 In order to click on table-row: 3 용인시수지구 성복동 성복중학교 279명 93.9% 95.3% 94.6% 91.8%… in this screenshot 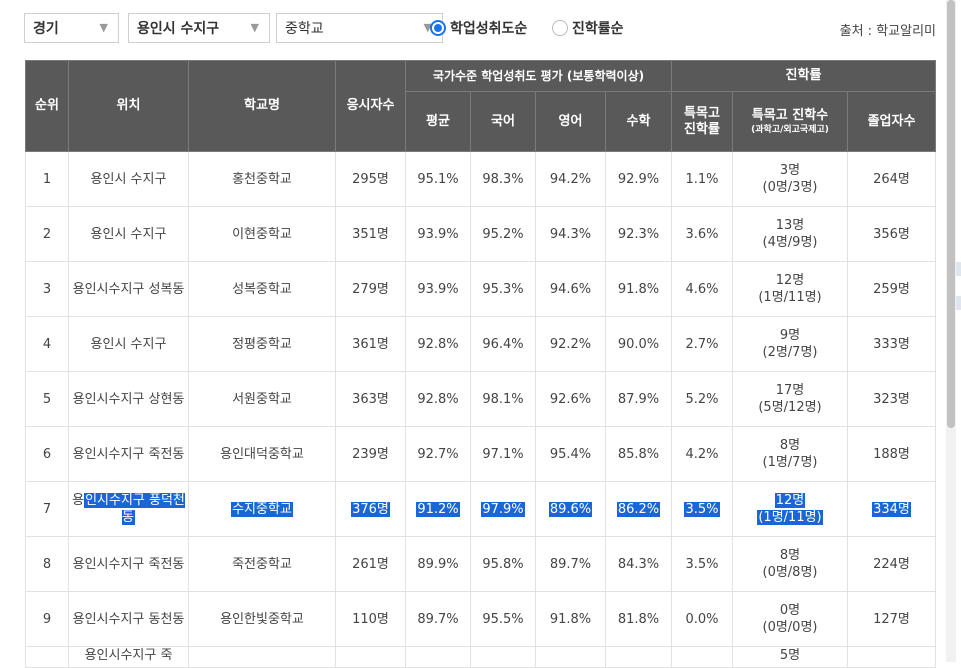, I will do `click(480, 289)`.